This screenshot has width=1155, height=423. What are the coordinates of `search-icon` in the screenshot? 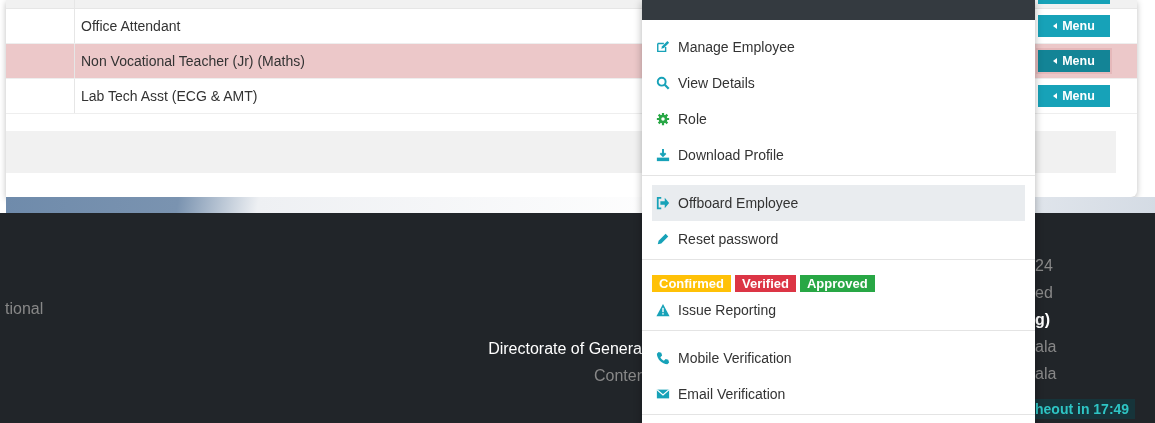 It's located at (663, 83).